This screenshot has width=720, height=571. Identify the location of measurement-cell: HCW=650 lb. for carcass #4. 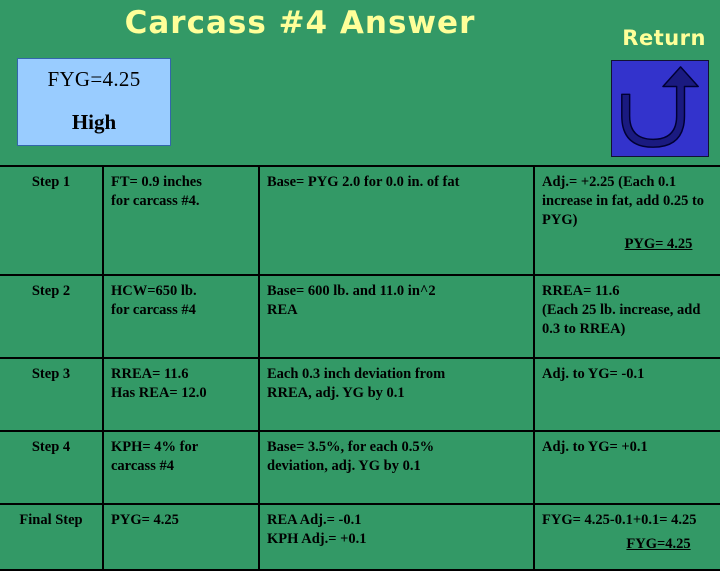
(181, 316).